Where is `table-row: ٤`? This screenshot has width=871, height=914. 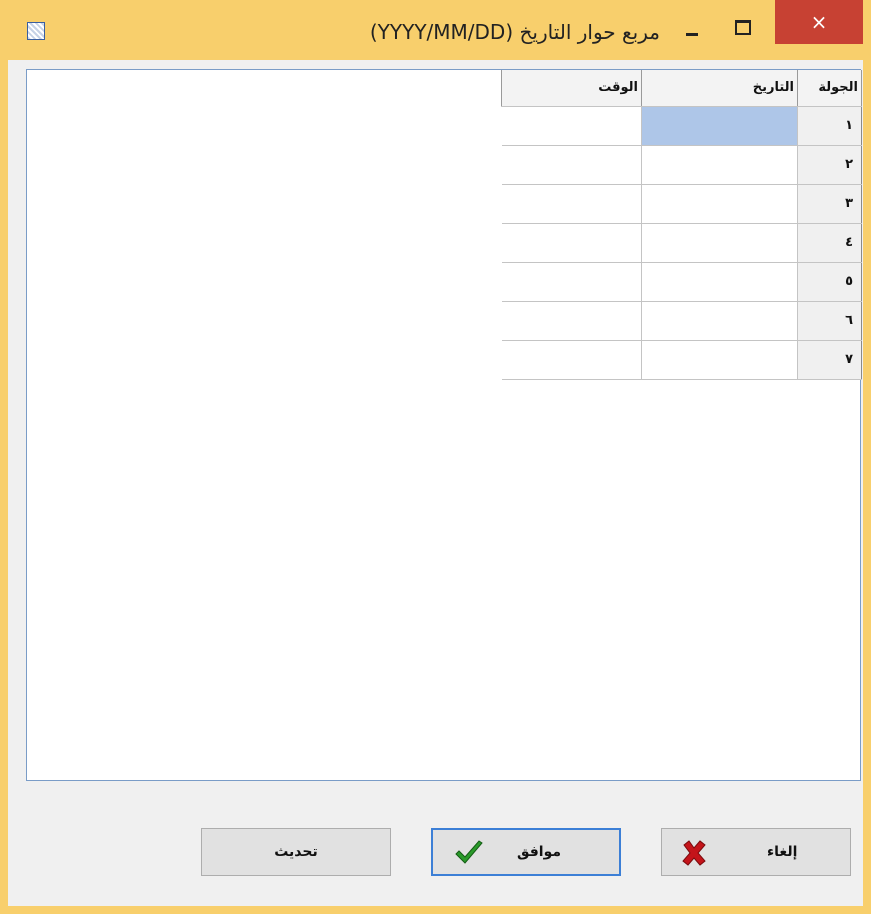 table-row: ٤ is located at coordinates (681, 243).